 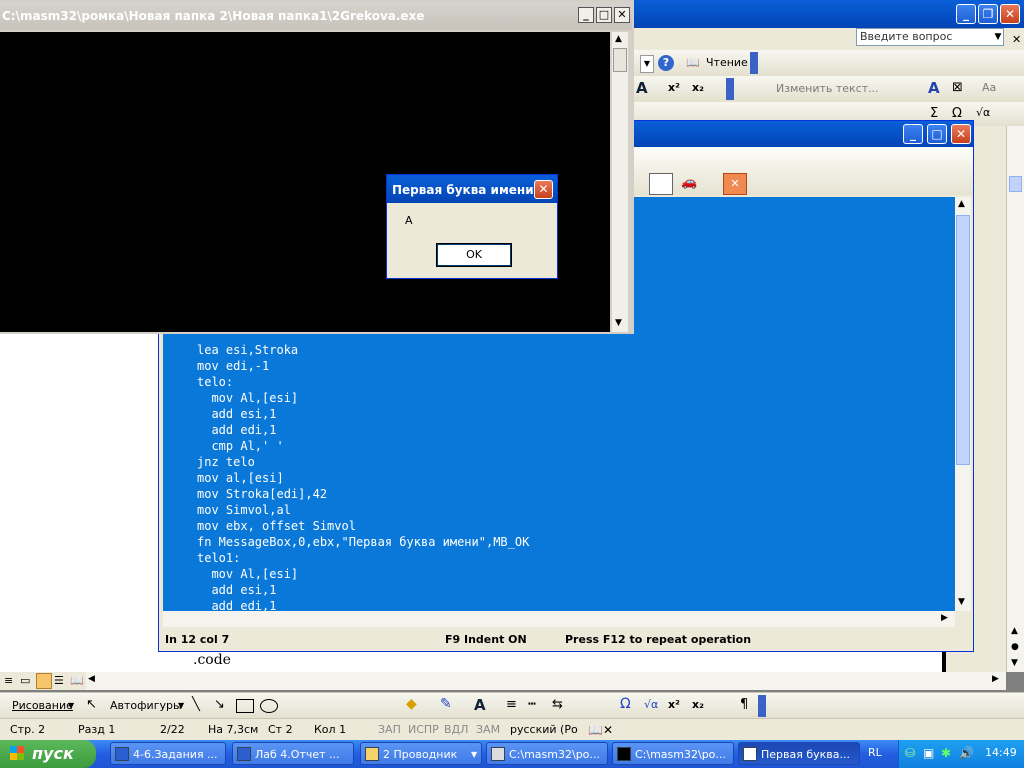 What do you see at coordinates (474, 255) in the screenshot?
I see `ok-button: OK` at bounding box center [474, 255].